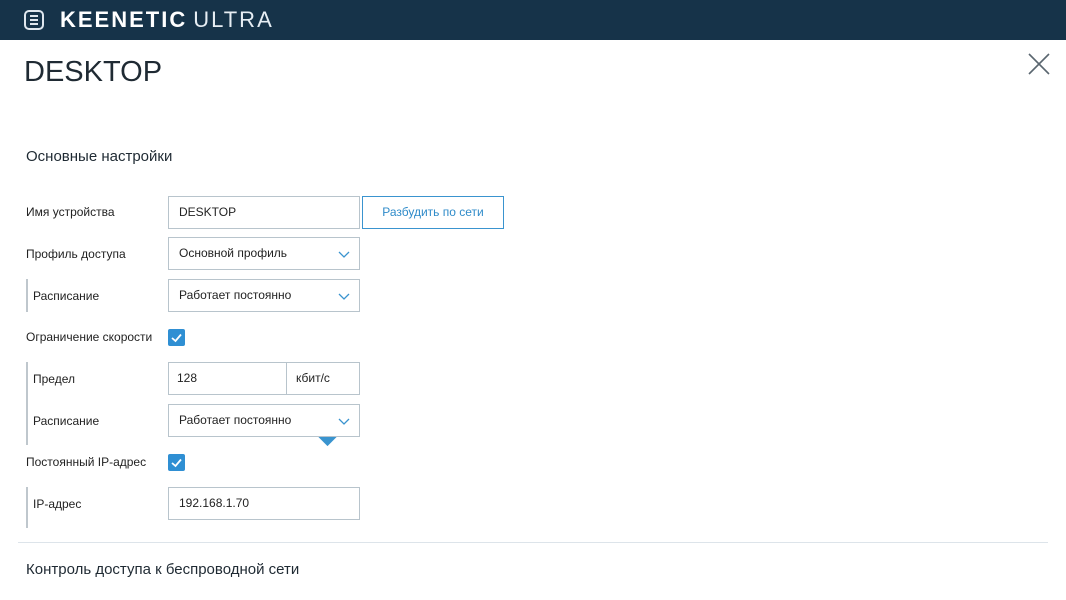  Describe the element at coordinates (233, 253) in the screenshot. I see `access-profile-value: Основной профиль` at that location.